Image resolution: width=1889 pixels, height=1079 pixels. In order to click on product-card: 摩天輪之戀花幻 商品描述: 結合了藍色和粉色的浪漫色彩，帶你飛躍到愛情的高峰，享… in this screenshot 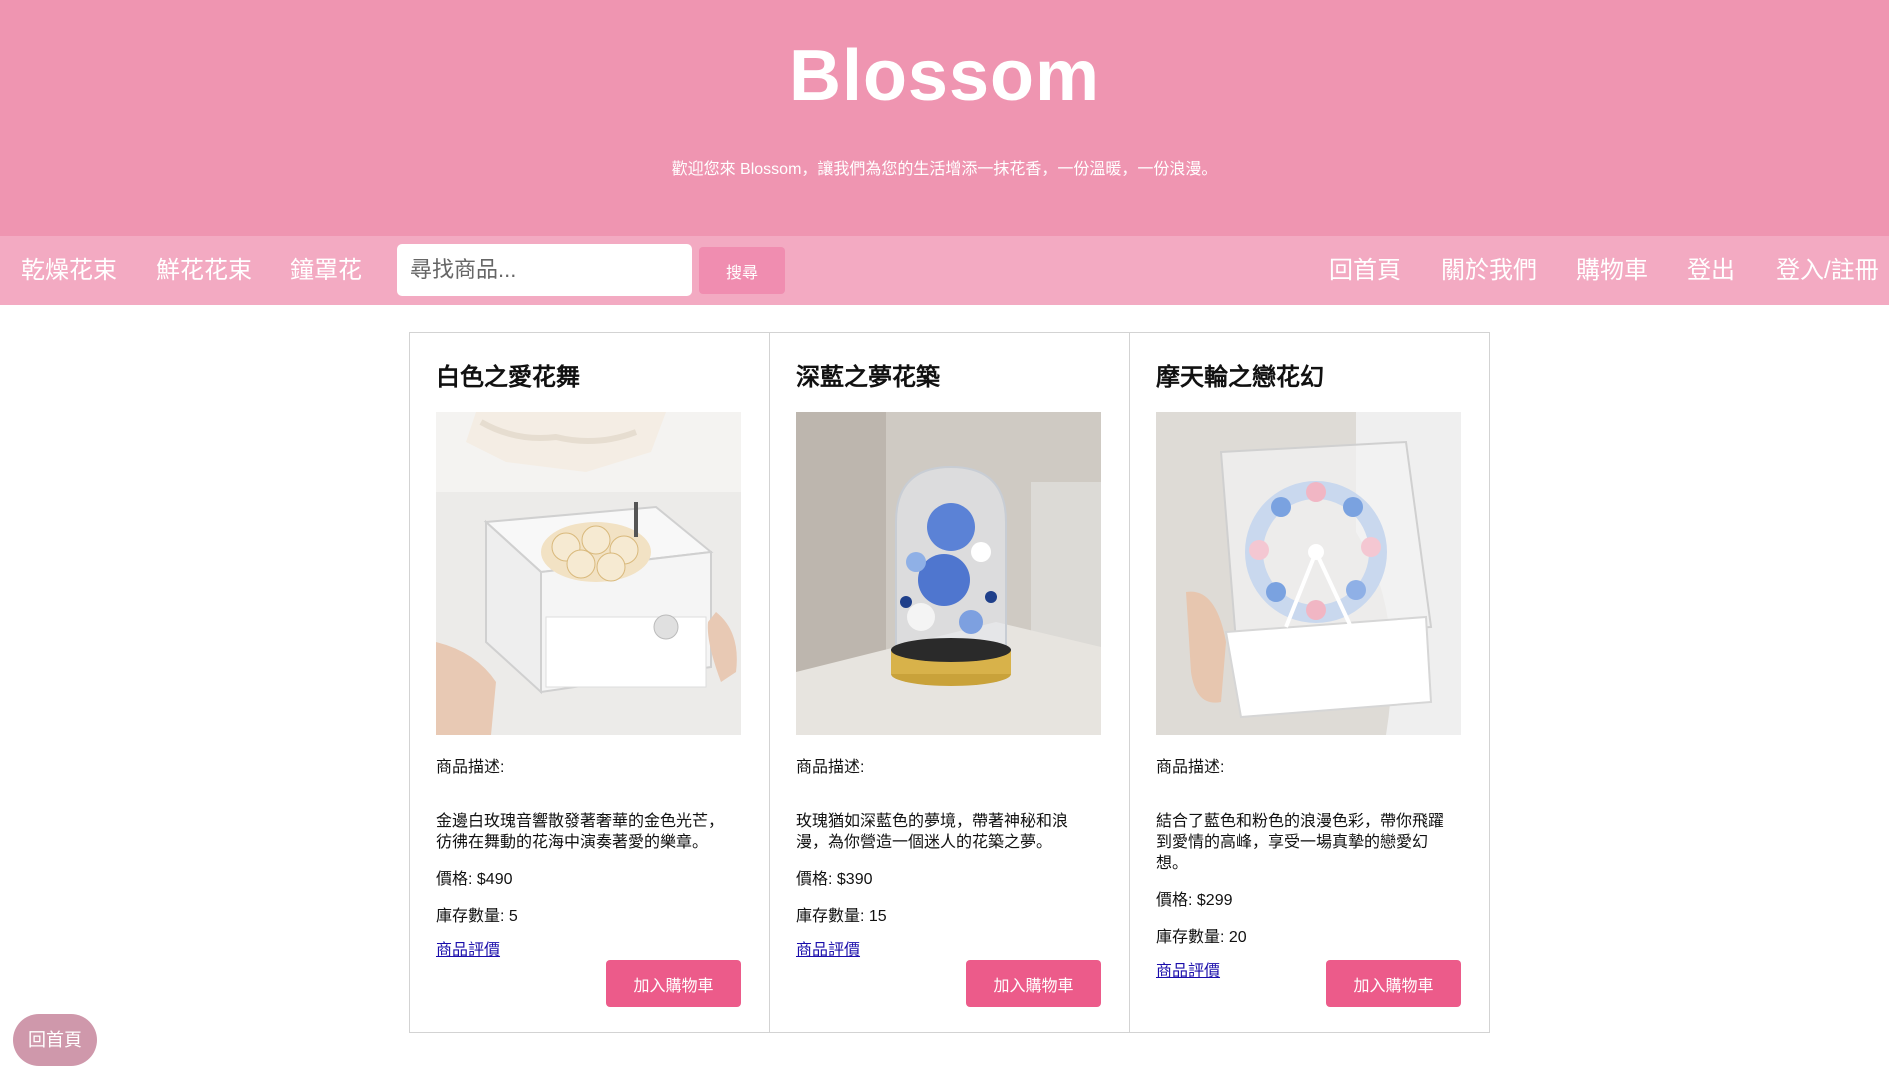, I will do `click(1309, 682)`.